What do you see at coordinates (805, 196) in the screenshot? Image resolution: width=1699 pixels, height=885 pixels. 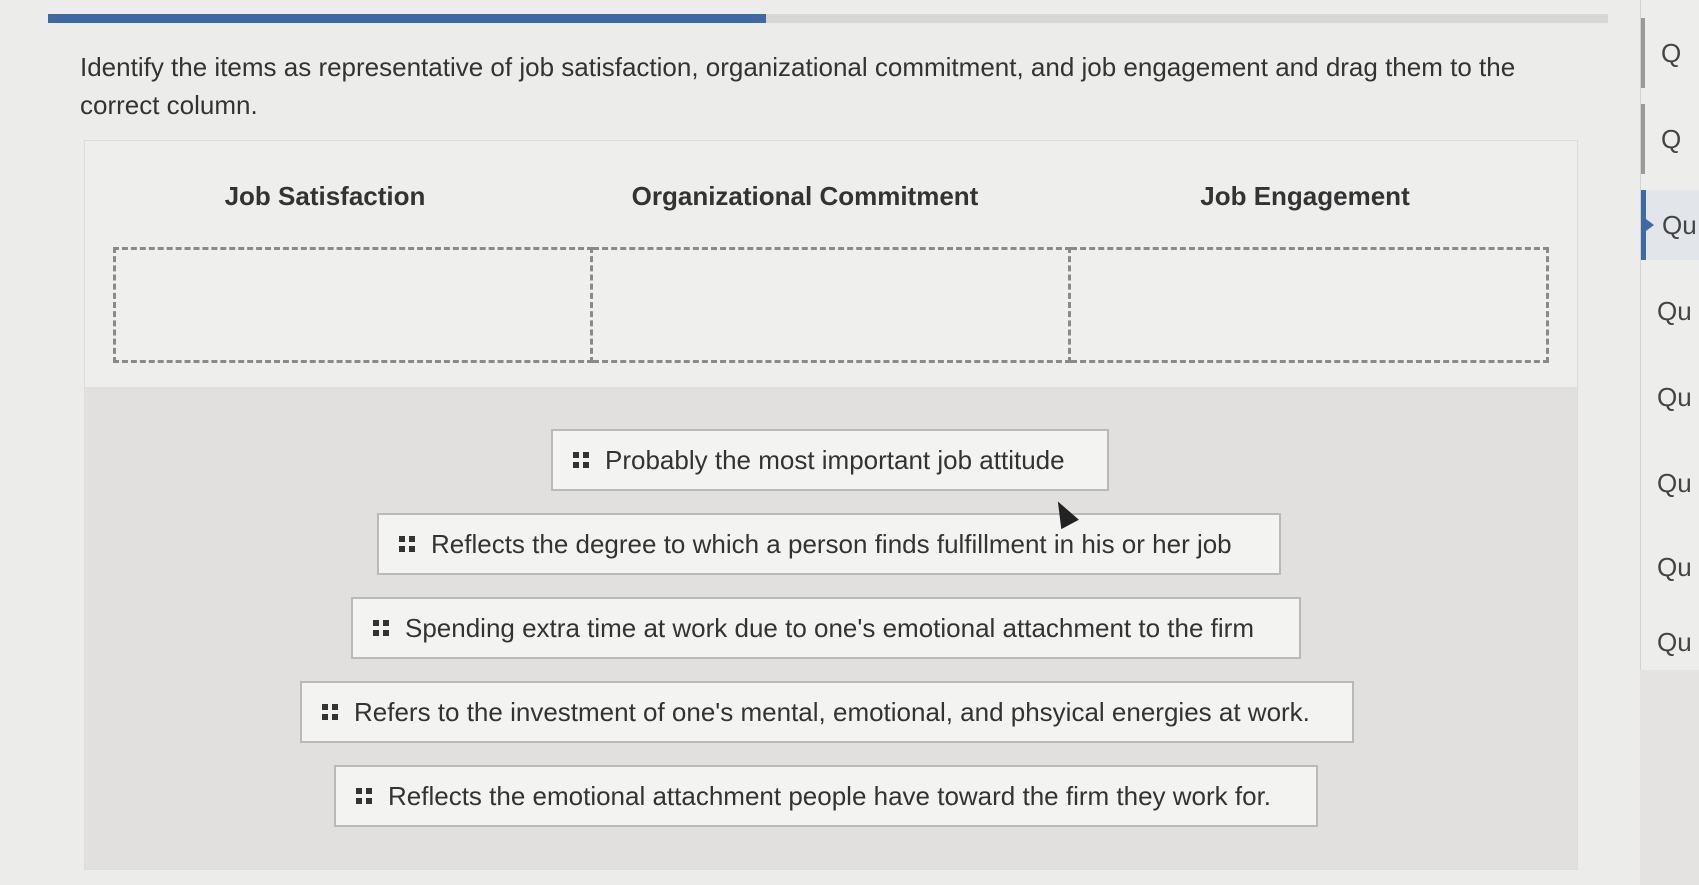 I see `column-header-organizational-commitment: Organizational Commitment` at bounding box center [805, 196].